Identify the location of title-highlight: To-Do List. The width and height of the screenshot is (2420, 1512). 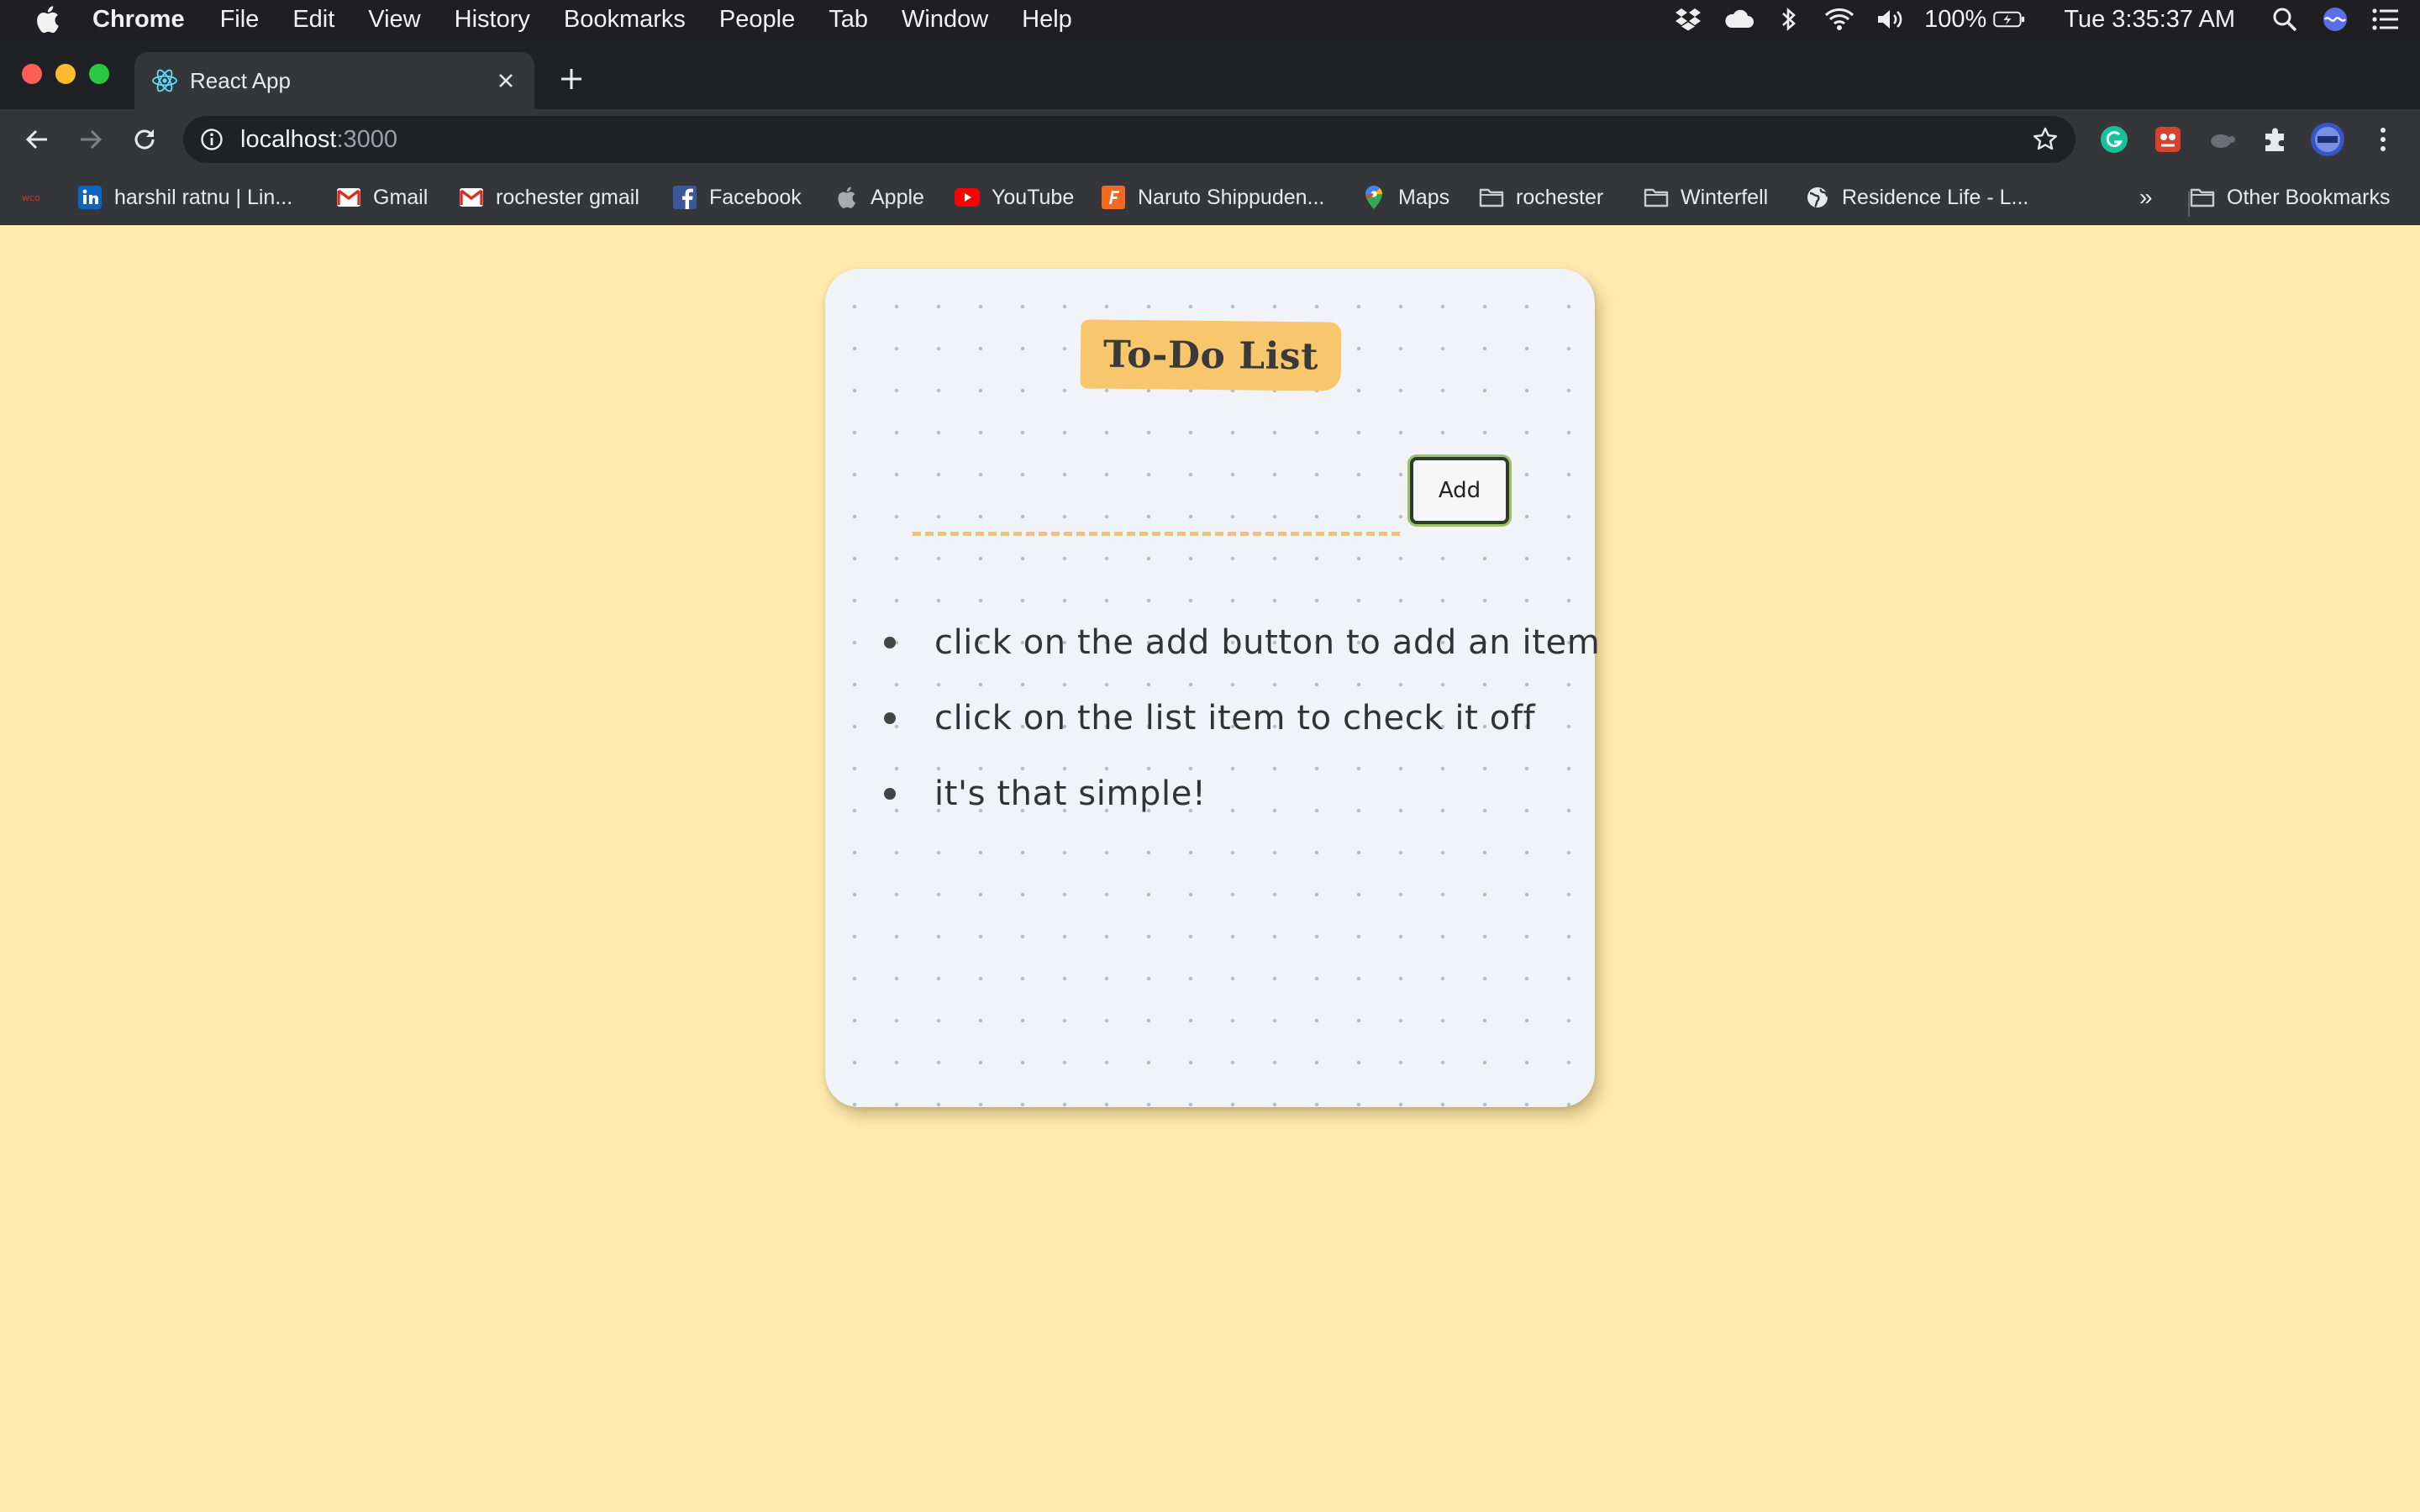
(1211, 355).